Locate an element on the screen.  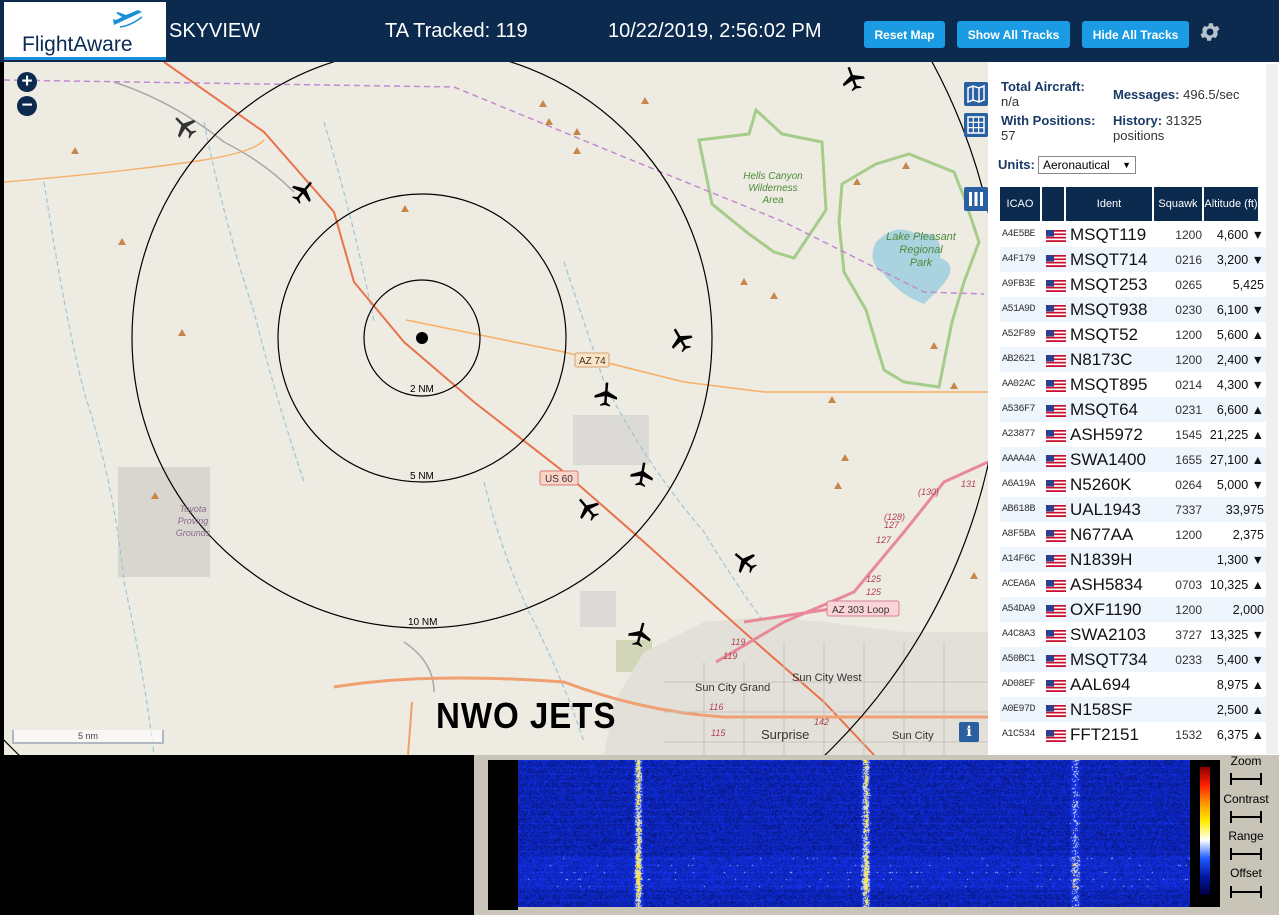
reset-map-button: Reset Map is located at coordinates (904, 34).